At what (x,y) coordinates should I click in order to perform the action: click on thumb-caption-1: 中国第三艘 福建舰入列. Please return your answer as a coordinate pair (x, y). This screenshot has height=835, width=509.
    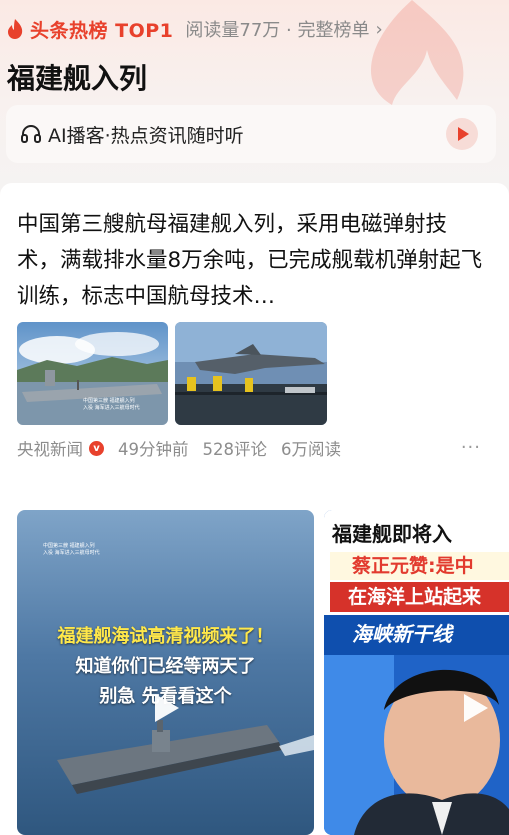
    Looking at the image, I should click on (109, 400).